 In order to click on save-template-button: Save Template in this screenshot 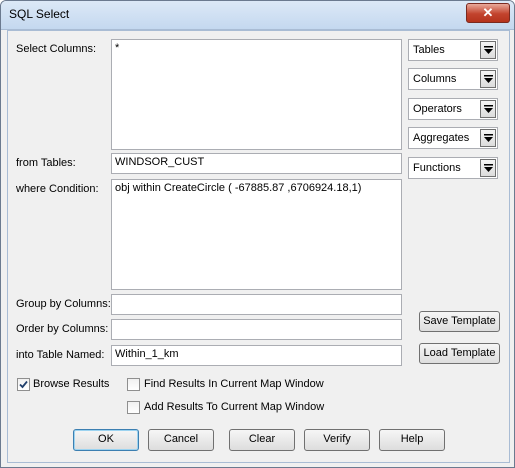, I will do `click(459, 321)`.